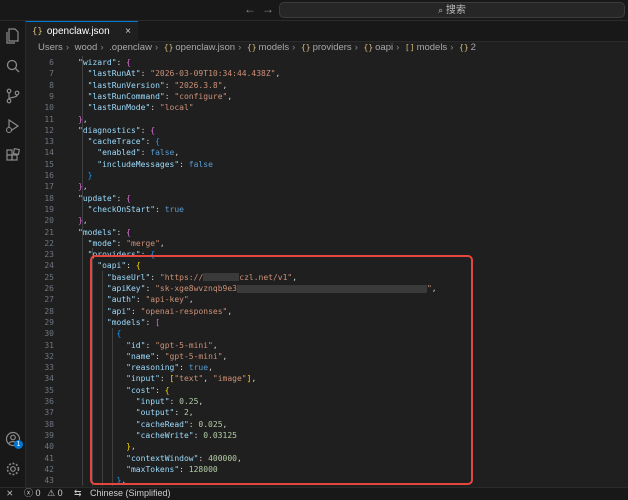 The width and height of the screenshot is (628, 500). I want to click on line-number: 33, so click(49, 368).